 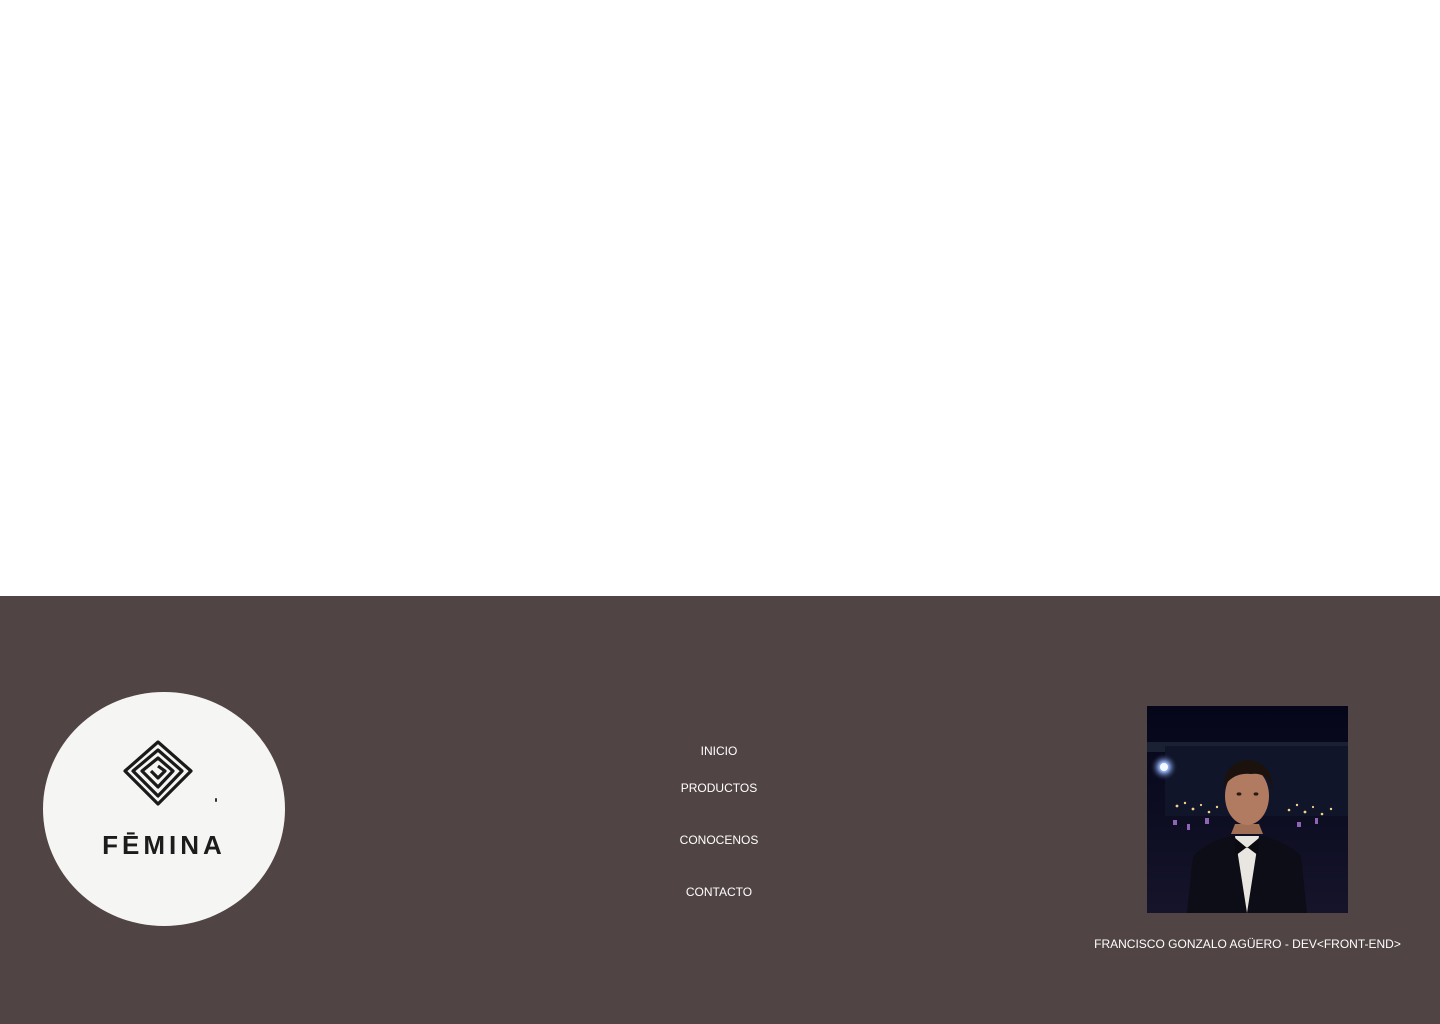 What do you see at coordinates (719, 840) in the screenshot?
I see `nav-link-conocenos: CONOCENOS` at bounding box center [719, 840].